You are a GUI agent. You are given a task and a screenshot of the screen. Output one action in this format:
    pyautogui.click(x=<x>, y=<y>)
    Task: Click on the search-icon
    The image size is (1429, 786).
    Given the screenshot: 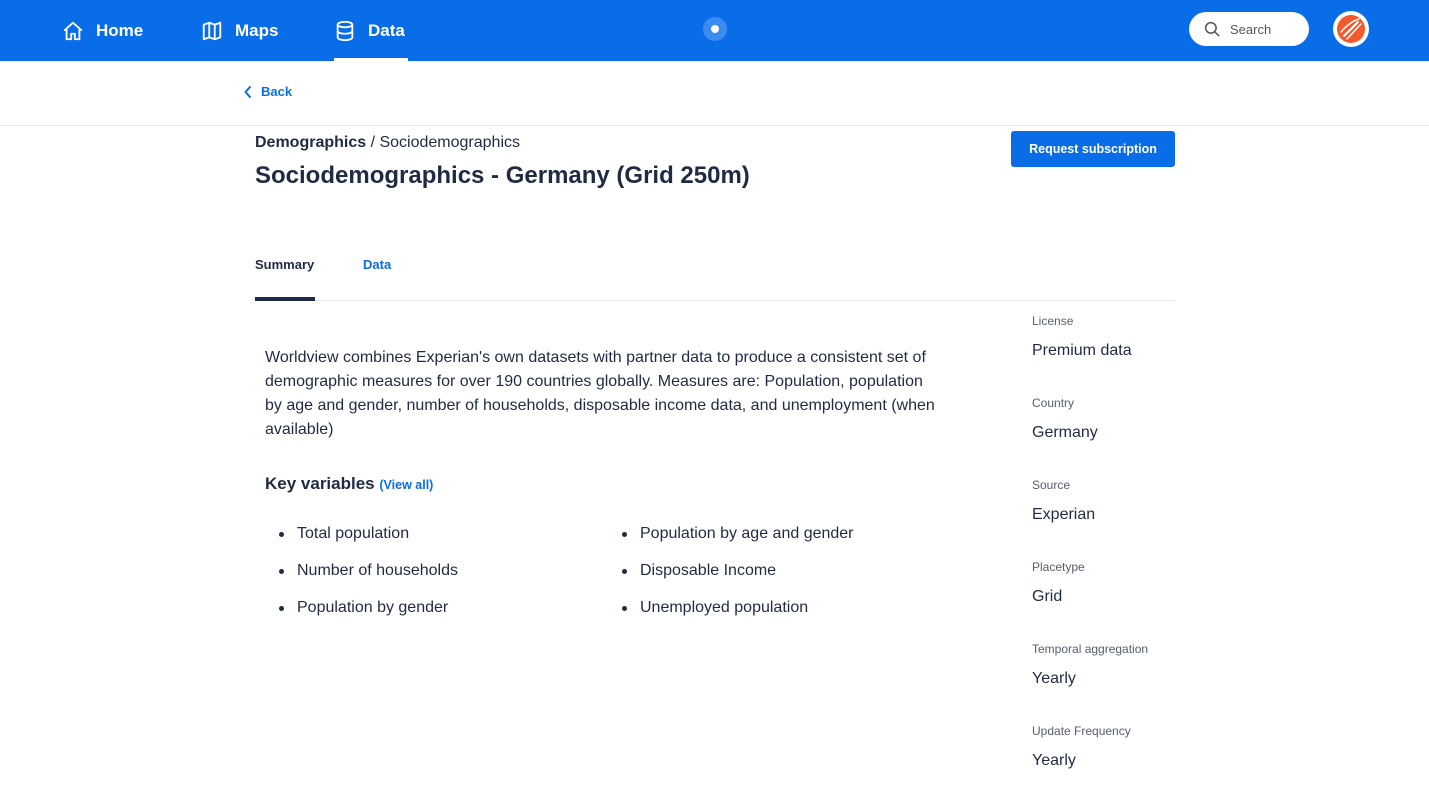 What is the action you would take?
    pyautogui.click(x=1212, y=29)
    